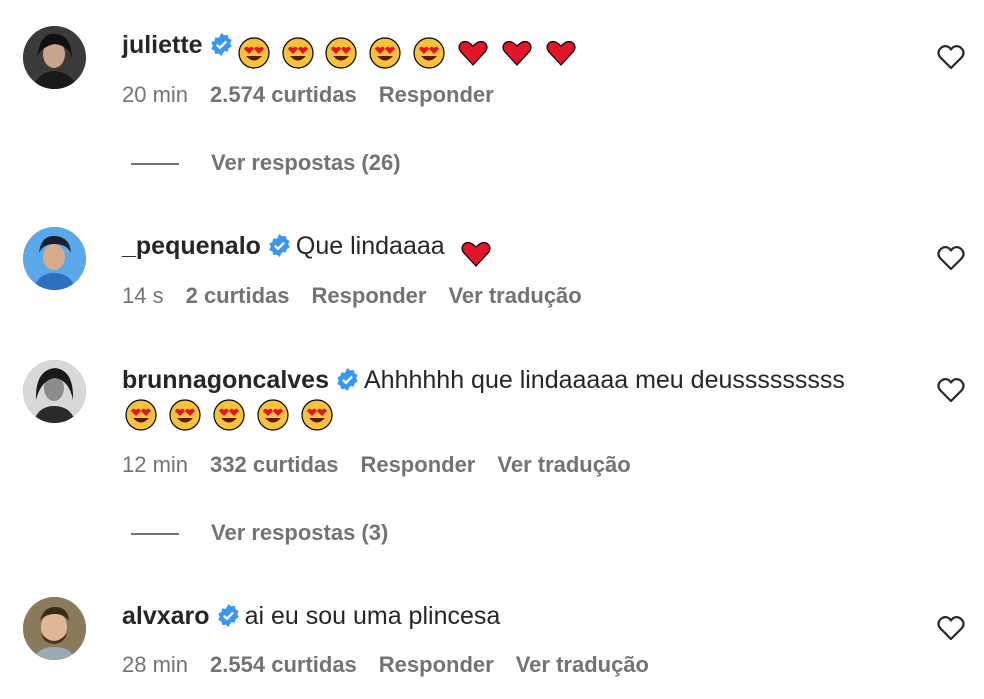 The height and width of the screenshot is (699, 984). I want to click on comment-text: ai eu sou uma plincesa, so click(372, 616).